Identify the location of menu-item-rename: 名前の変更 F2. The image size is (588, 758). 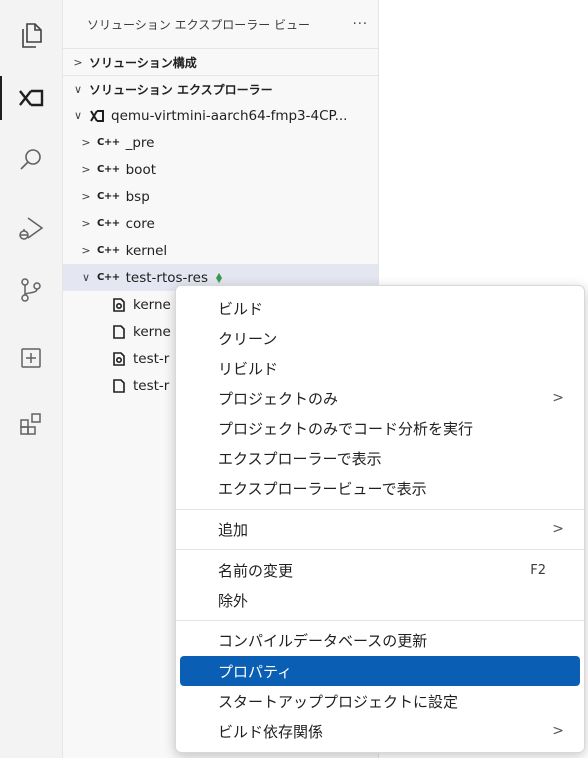
(380, 570).